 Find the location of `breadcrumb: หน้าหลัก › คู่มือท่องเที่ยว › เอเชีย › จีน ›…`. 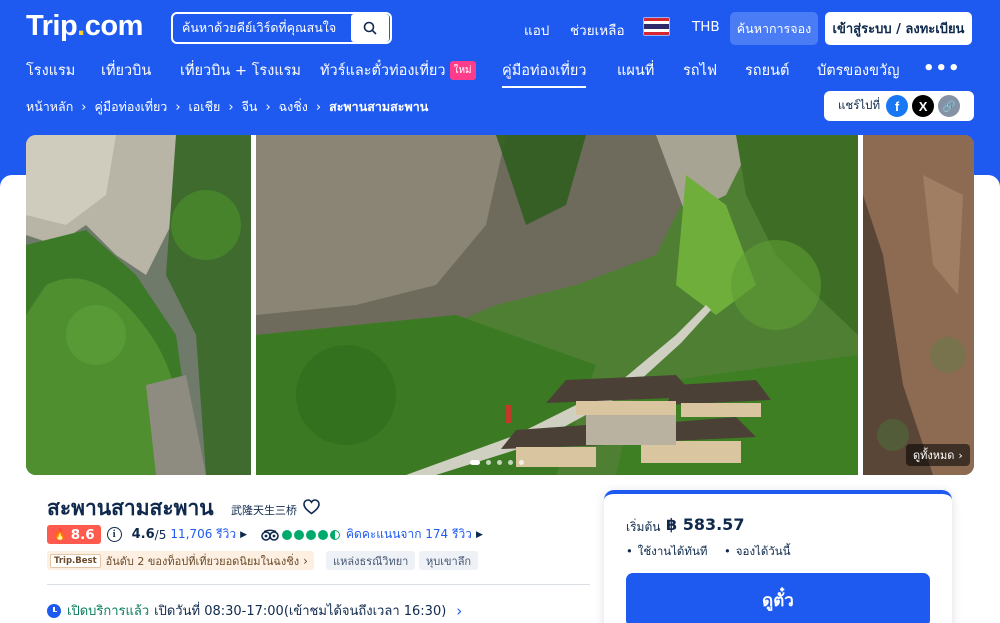

breadcrumb: หน้าหลัก › คู่มือท่องเที่ยว › เอเชีย › จีน ›… is located at coordinates (227, 107).